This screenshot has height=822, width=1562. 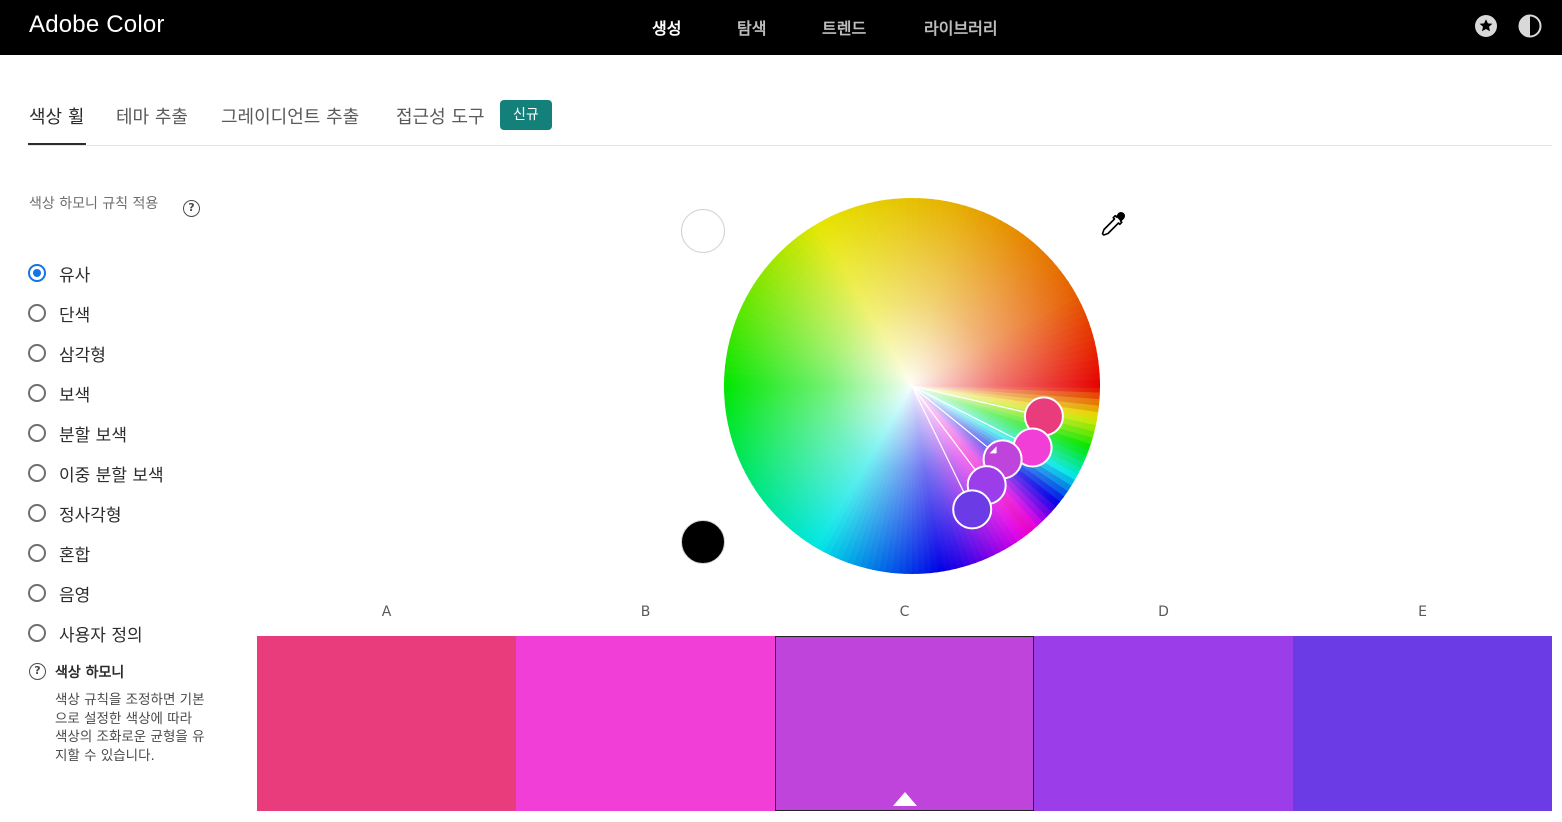 What do you see at coordinates (75, 396) in the screenshot?
I see `rule-label: 보색` at bounding box center [75, 396].